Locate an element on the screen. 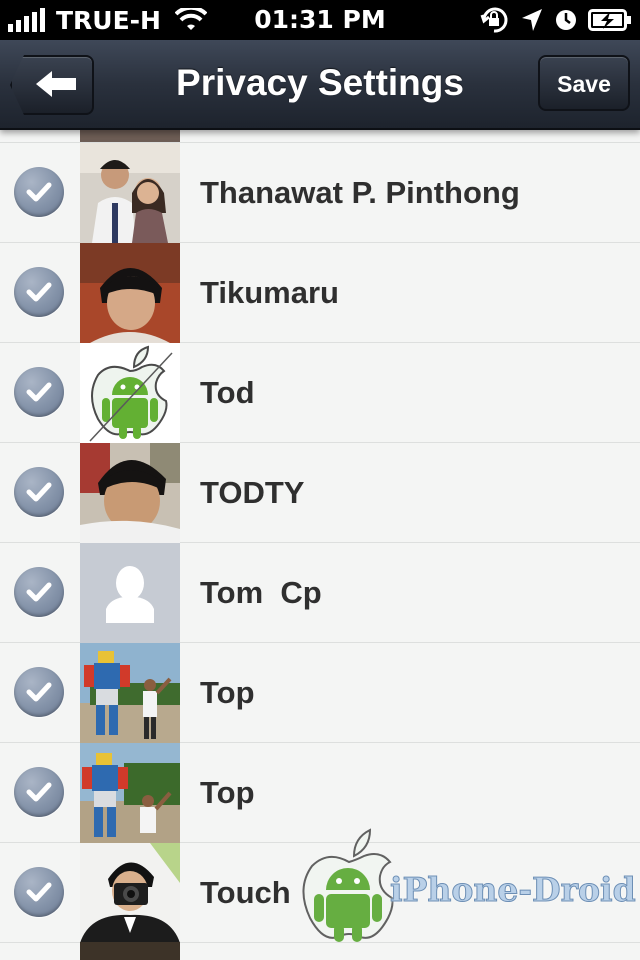 The height and width of the screenshot is (960, 640). list-item: Thanawat P. Pinthong is located at coordinates (320, 193).